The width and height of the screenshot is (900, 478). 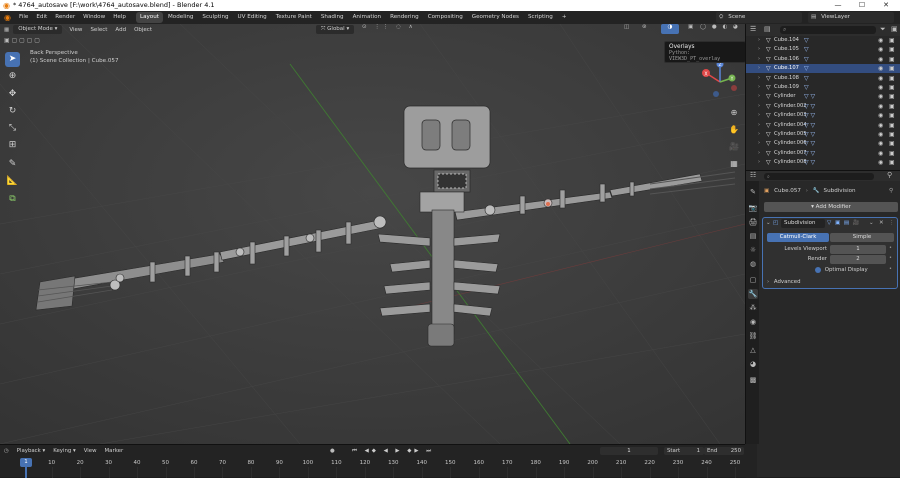 What do you see at coordinates (65, 17) in the screenshot?
I see `menu-render: Render` at bounding box center [65, 17].